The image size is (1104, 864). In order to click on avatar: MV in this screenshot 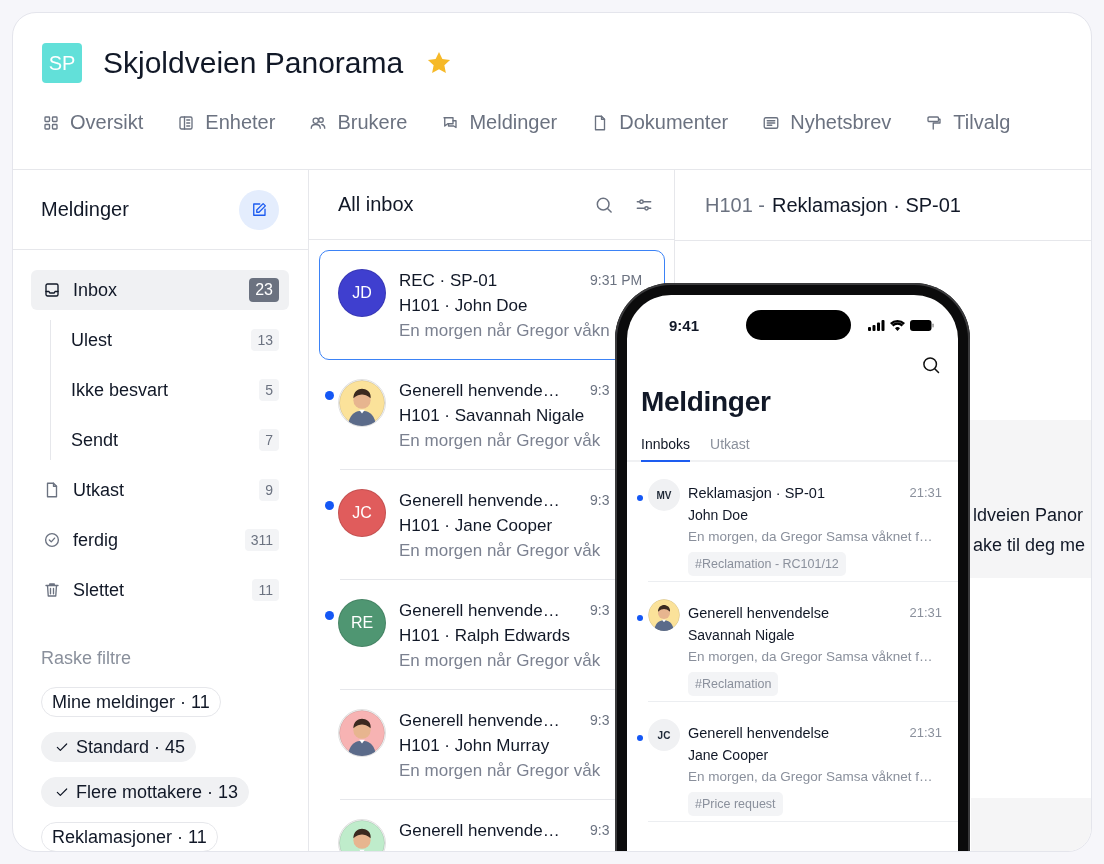, I will do `click(664, 495)`.